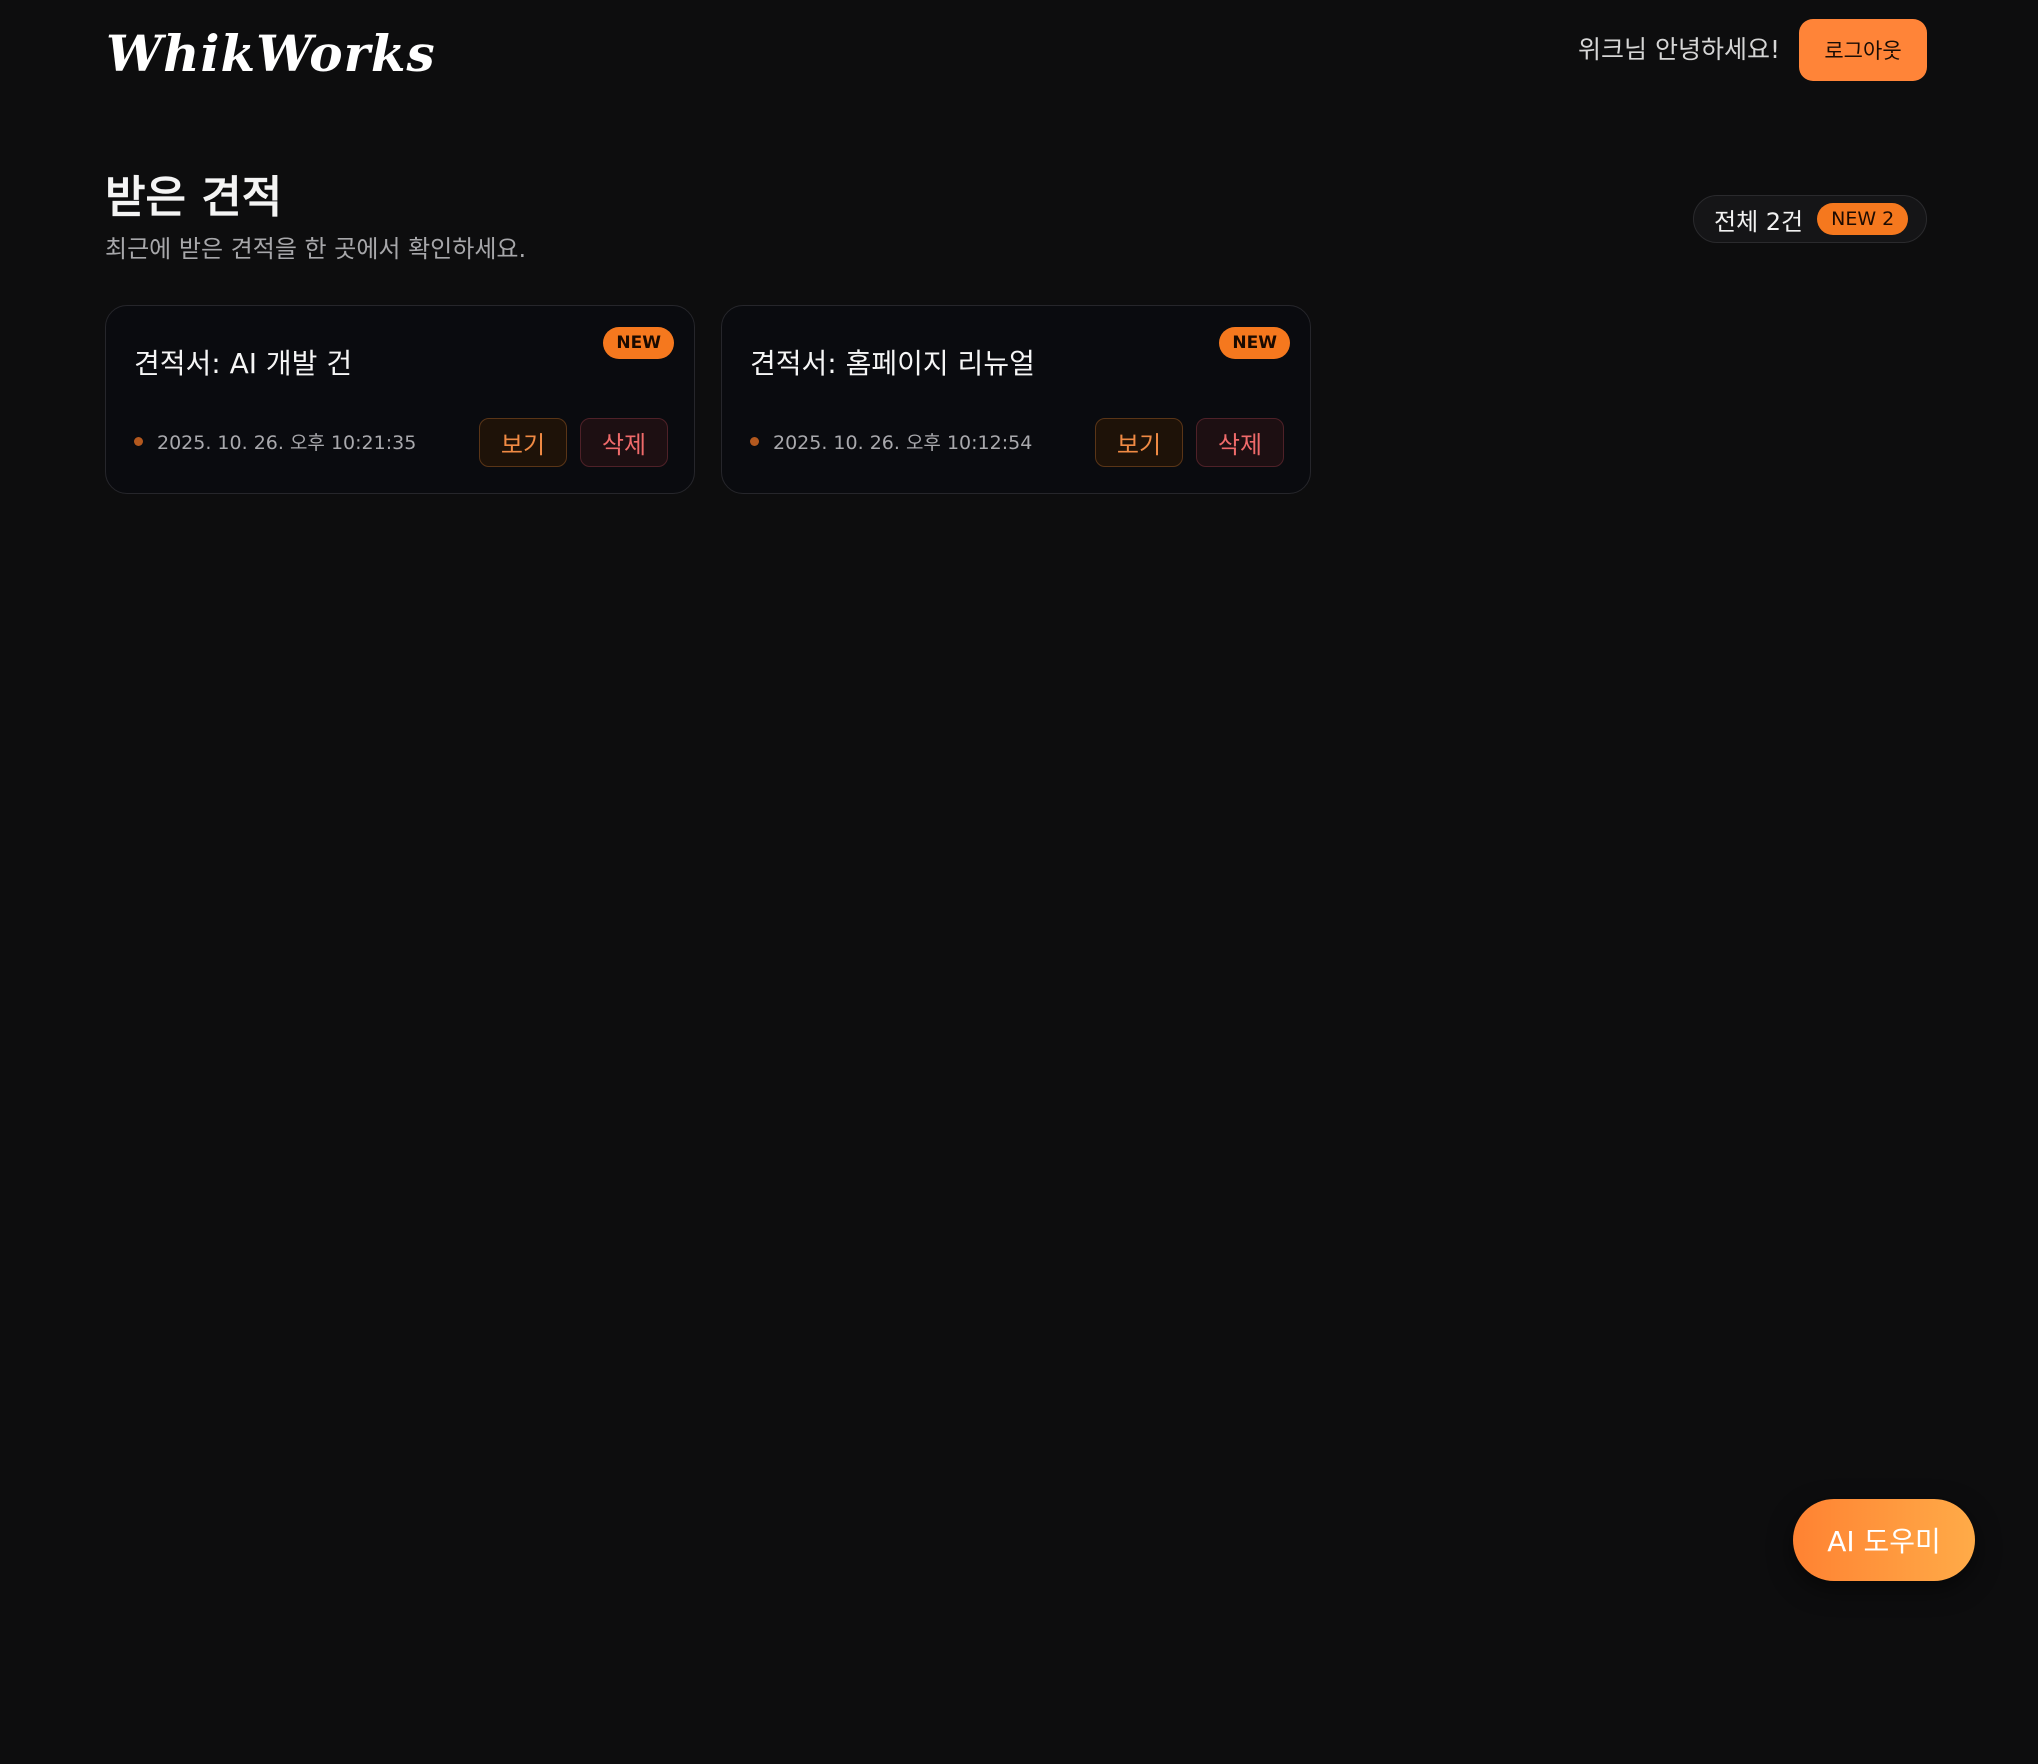 This screenshot has width=2038, height=1764. Describe the element at coordinates (316, 249) in the screenshot. I see `page-subtitle: 최근에 받은 견적을 한 곳에서 확인하세요.` at that location.